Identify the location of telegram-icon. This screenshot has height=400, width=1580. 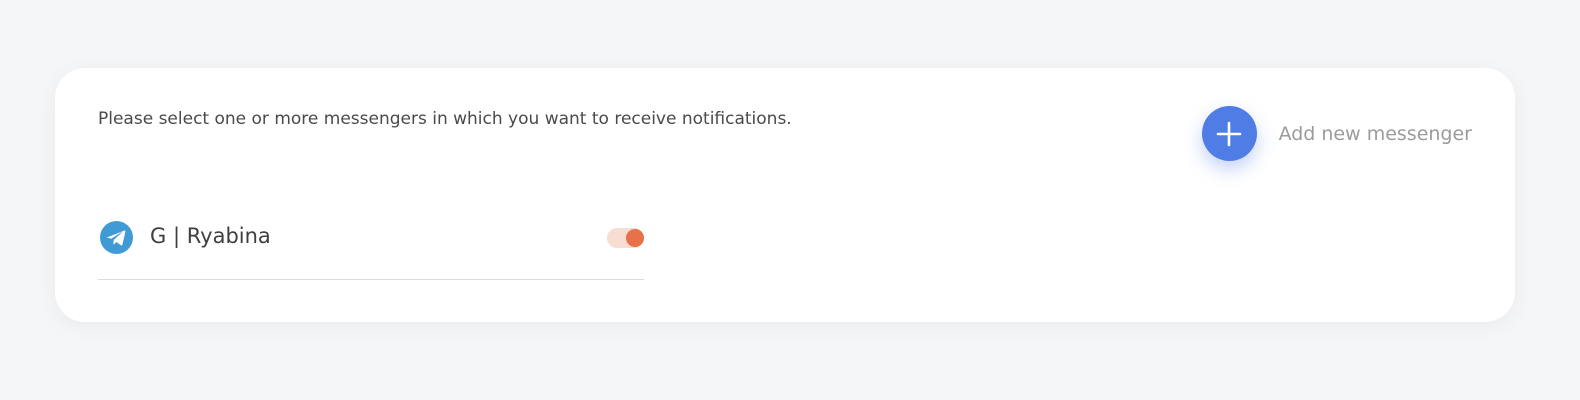
(116, 237).